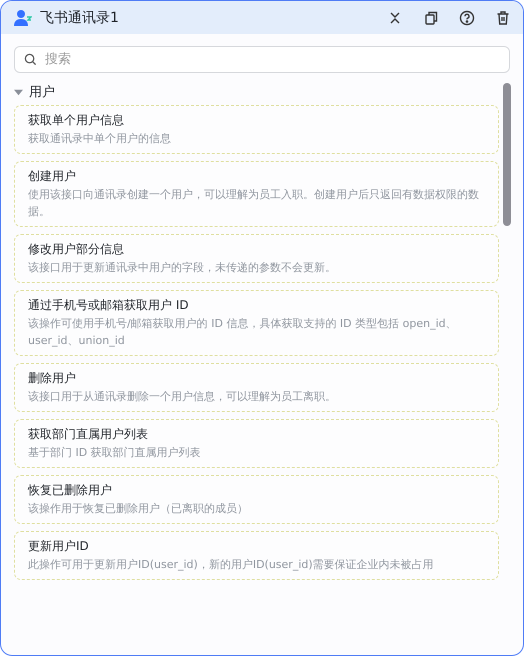 The height and width of the screenshot is (656, 524). Describe the element at coordinates (182, 268) in the screenshot. I see `card-description: 该接口用于更新通讯录中用户的字段，未传递的参数不会更新。` at that location.